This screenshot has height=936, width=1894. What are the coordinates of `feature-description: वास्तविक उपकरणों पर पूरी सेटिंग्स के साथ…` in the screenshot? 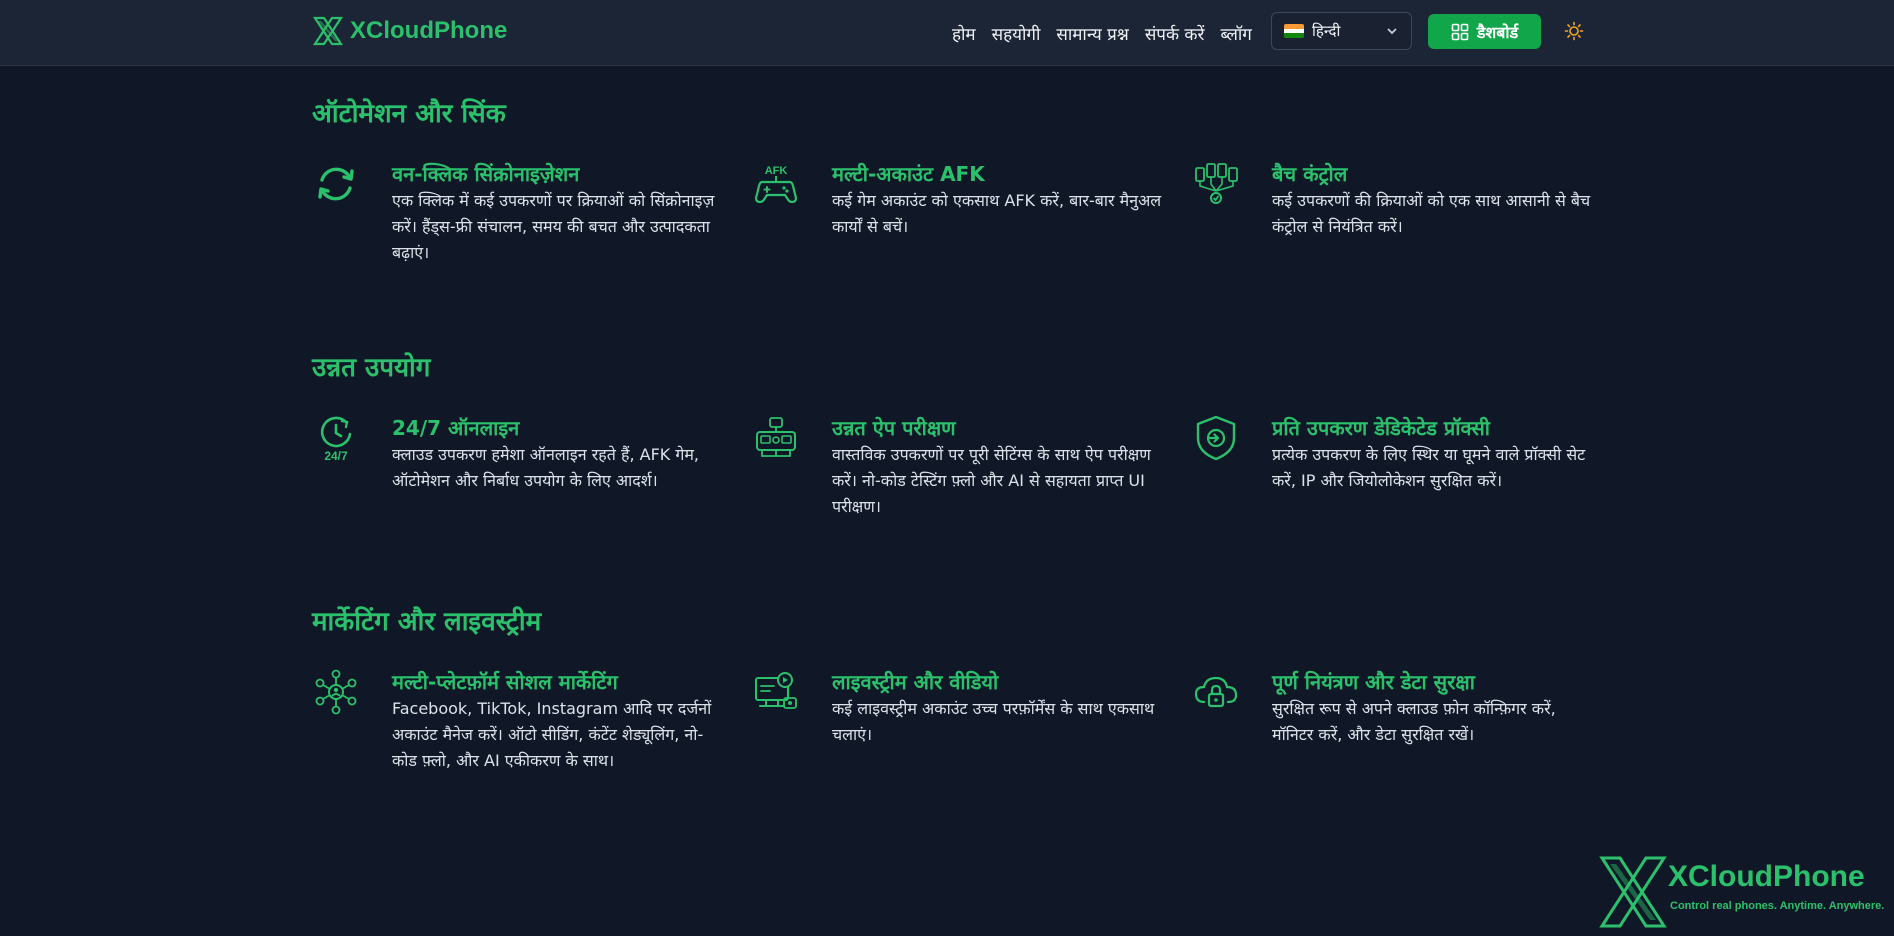 It's located at (991, 480).